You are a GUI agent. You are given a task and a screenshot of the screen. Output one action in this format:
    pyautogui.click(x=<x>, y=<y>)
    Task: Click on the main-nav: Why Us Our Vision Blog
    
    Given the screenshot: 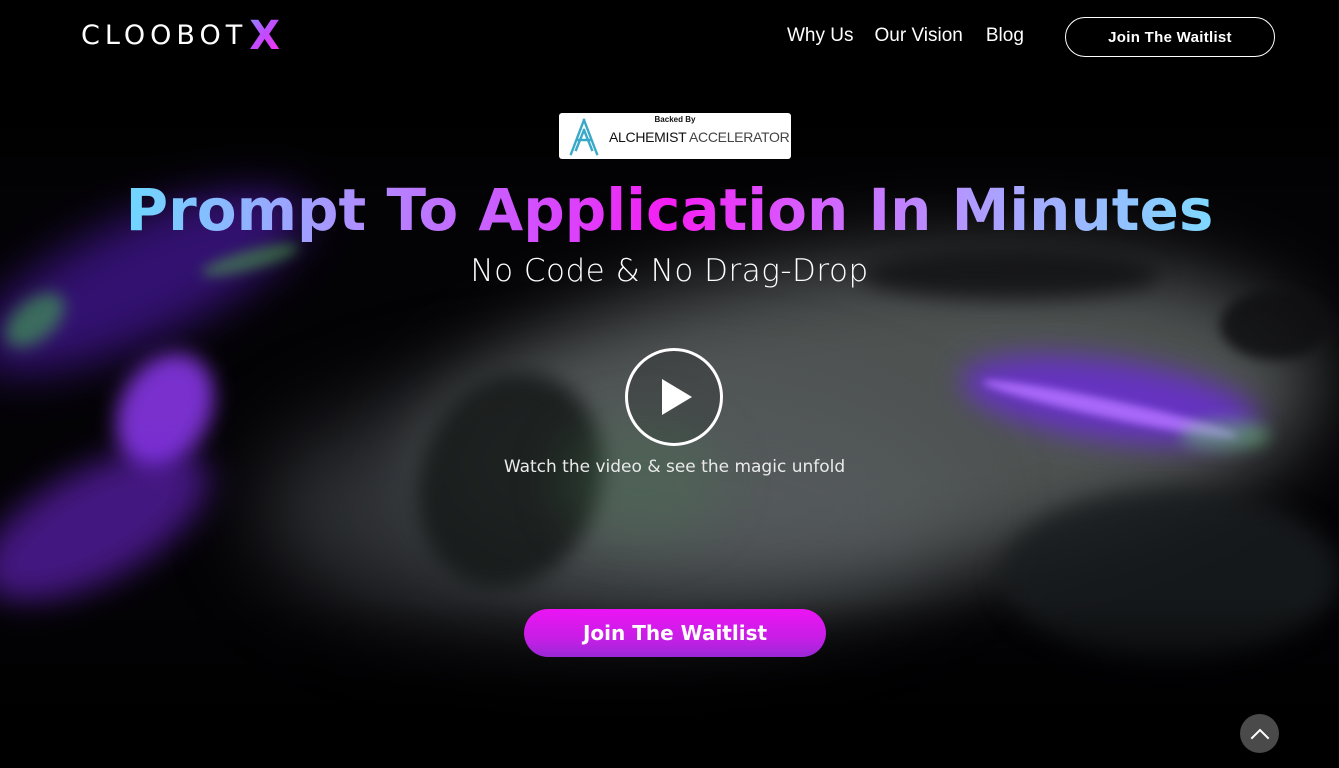 What is the action you would take?
    pyautogui.click(x=905, y=36)
    